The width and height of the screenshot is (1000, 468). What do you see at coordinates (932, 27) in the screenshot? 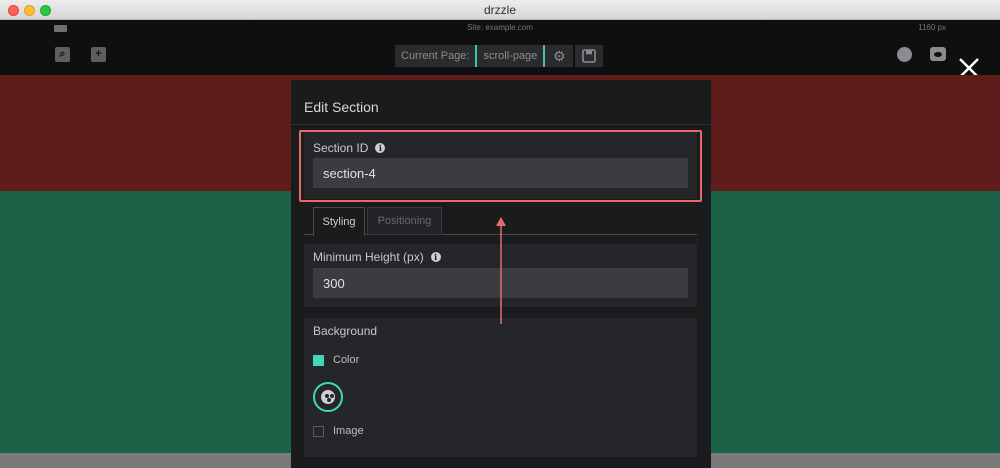
I see `viewport-width-label: 1160 px` at bounding box center [932, 27].